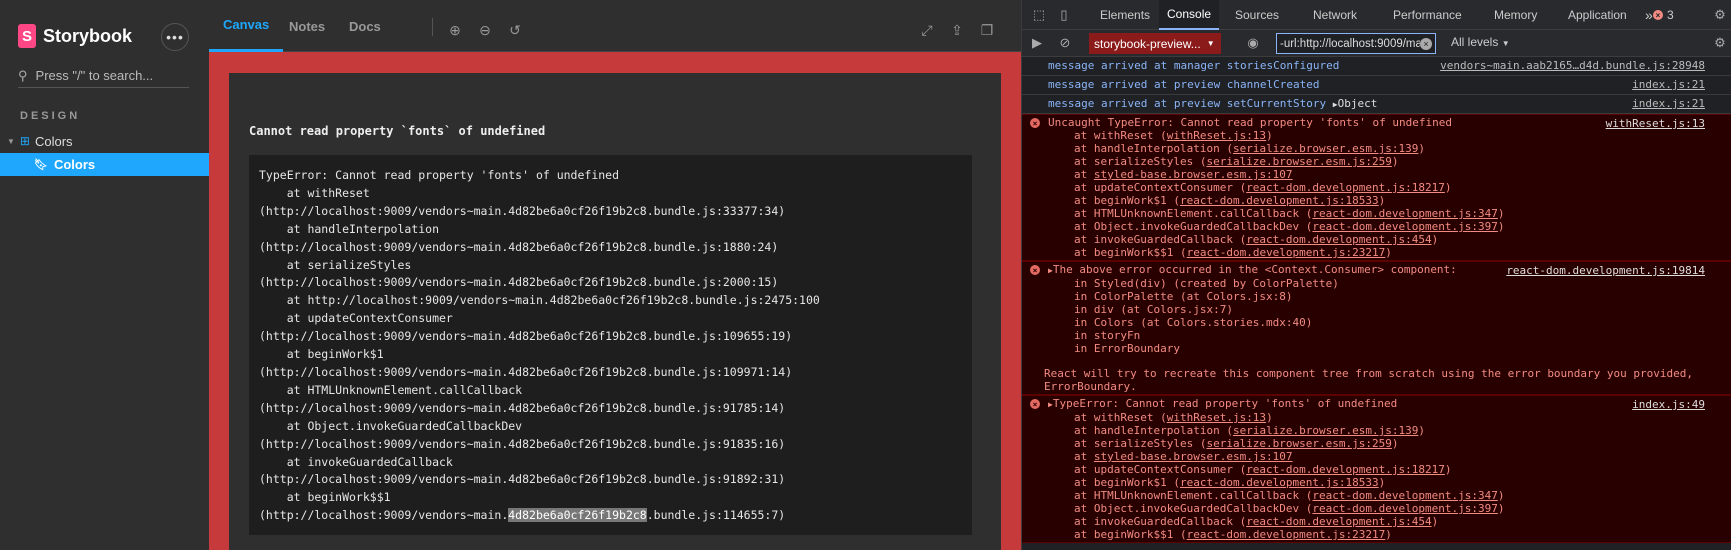 The width and height of the screenshot is (1731, 550). What do you see at coordinates (314, 192) in the screenshot?
I see `stack-line: at withReset` at bounding box center [314, 192].